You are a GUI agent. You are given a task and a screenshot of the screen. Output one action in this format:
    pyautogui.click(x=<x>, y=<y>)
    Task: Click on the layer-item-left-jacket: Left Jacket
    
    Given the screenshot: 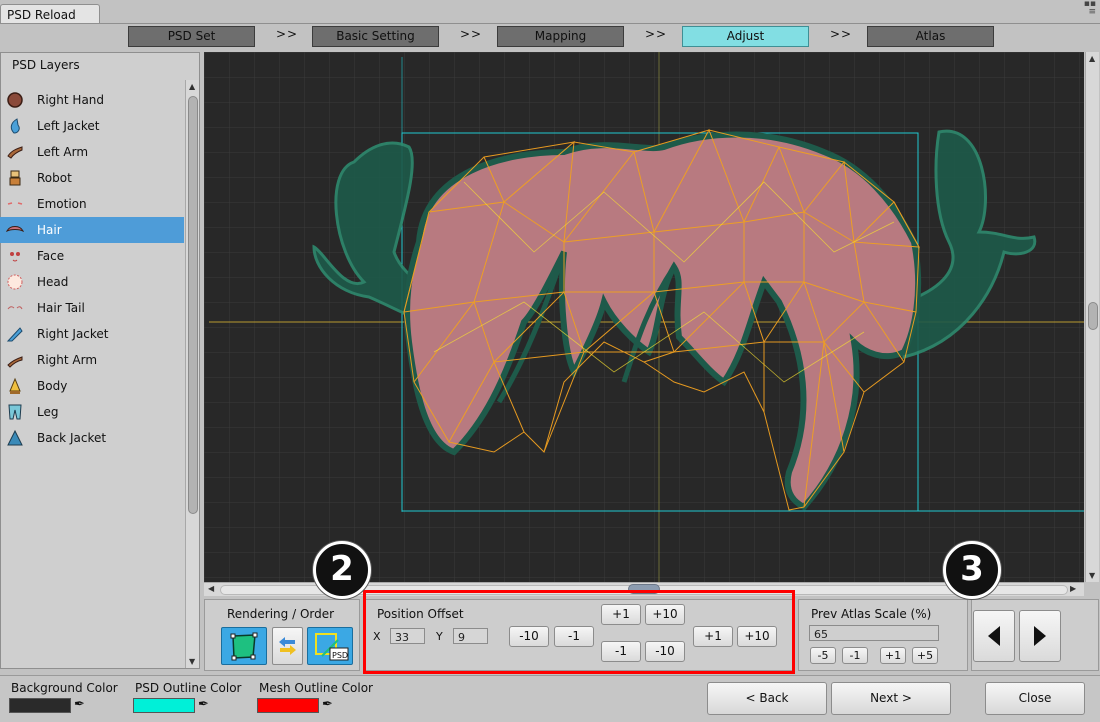 What is the action you would take?
    pyautogui.click(x=92, y=126)
    